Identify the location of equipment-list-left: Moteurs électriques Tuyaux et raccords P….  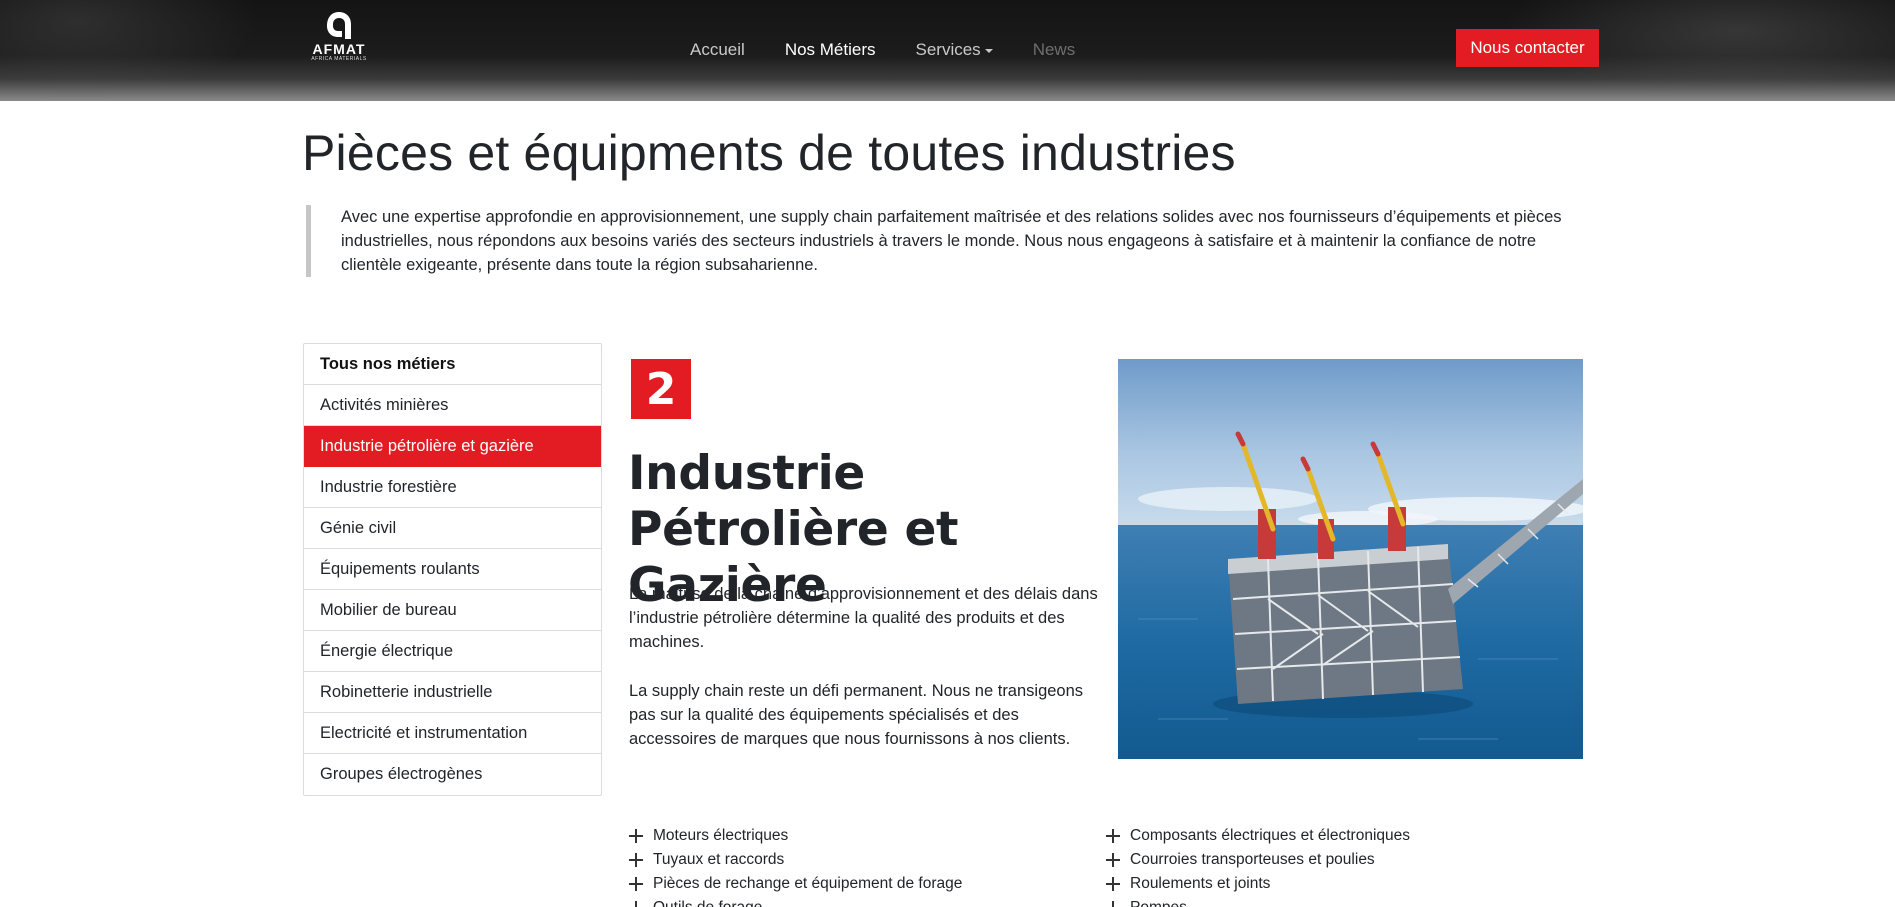
(795, 865).